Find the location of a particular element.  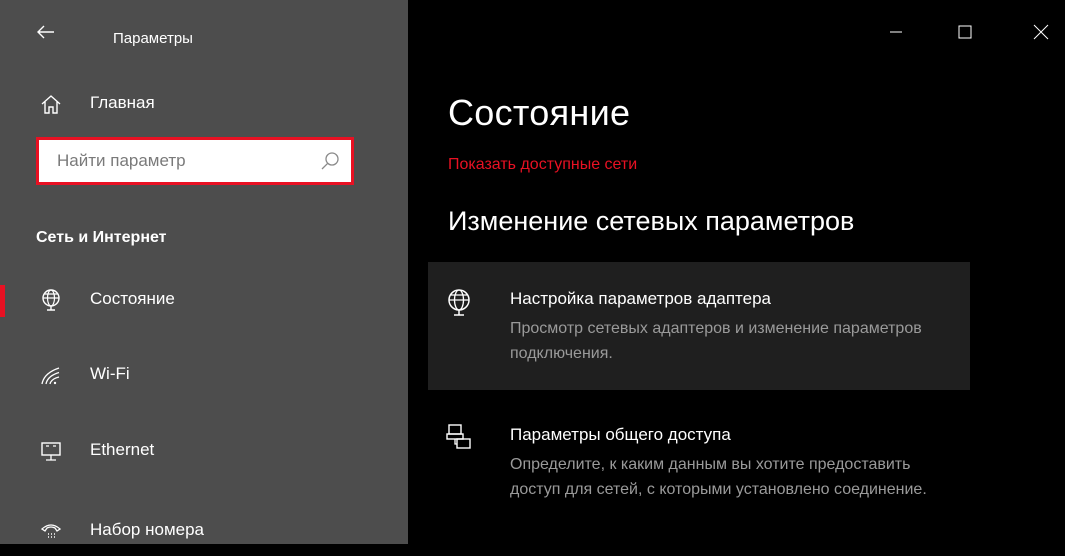

sidebar-item-label: Wi-Fi is located at coordinates (110, 373).